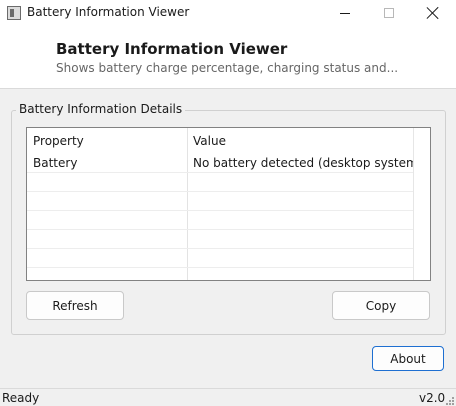 This screenshot has height=406, width=456. Describe the element at coordinates (172, 49) in the screenshot. I see `page-title: Battery Information Viewer` at that location.